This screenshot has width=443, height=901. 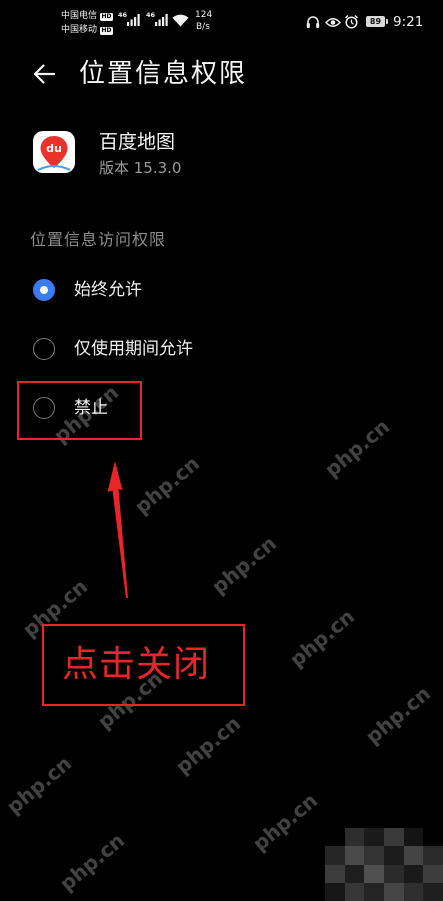 I want to click on network-speed-value: 124, so click(x=204, y=15).